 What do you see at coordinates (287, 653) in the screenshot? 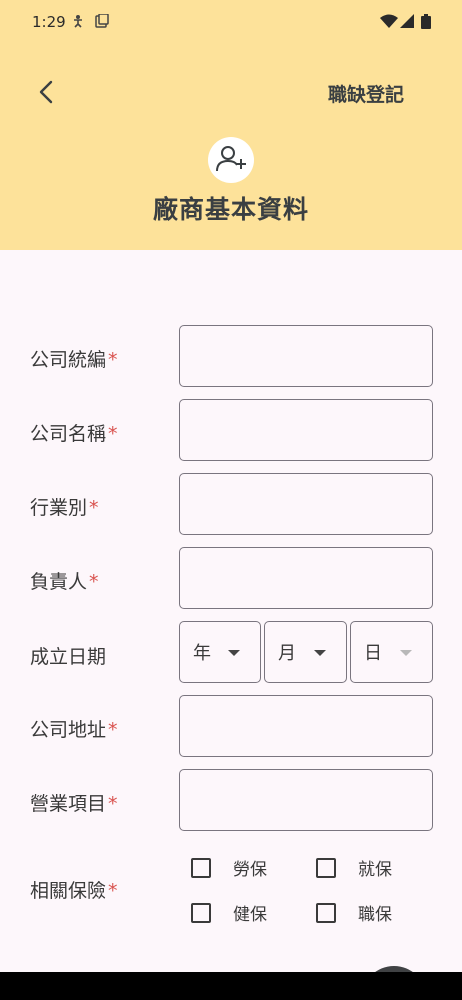
I see `month-dropdown-label: 月` at bounding box center [287, 653].